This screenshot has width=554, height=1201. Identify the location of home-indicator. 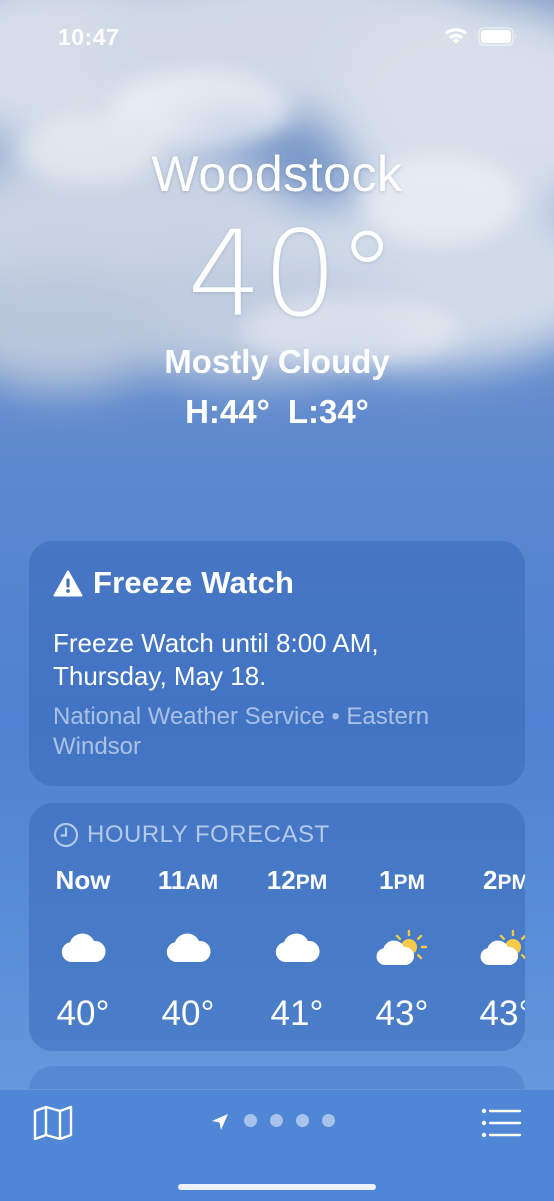
(277, 1187).